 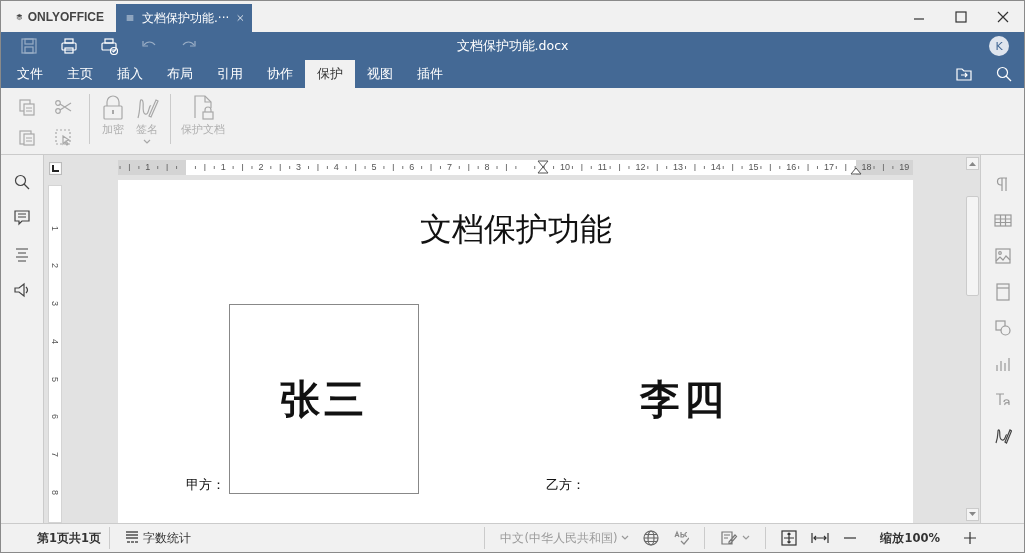 I want to click on vertical-ruler: 1 2 3 4 5 6 7 8, so click(x=55, y=354).